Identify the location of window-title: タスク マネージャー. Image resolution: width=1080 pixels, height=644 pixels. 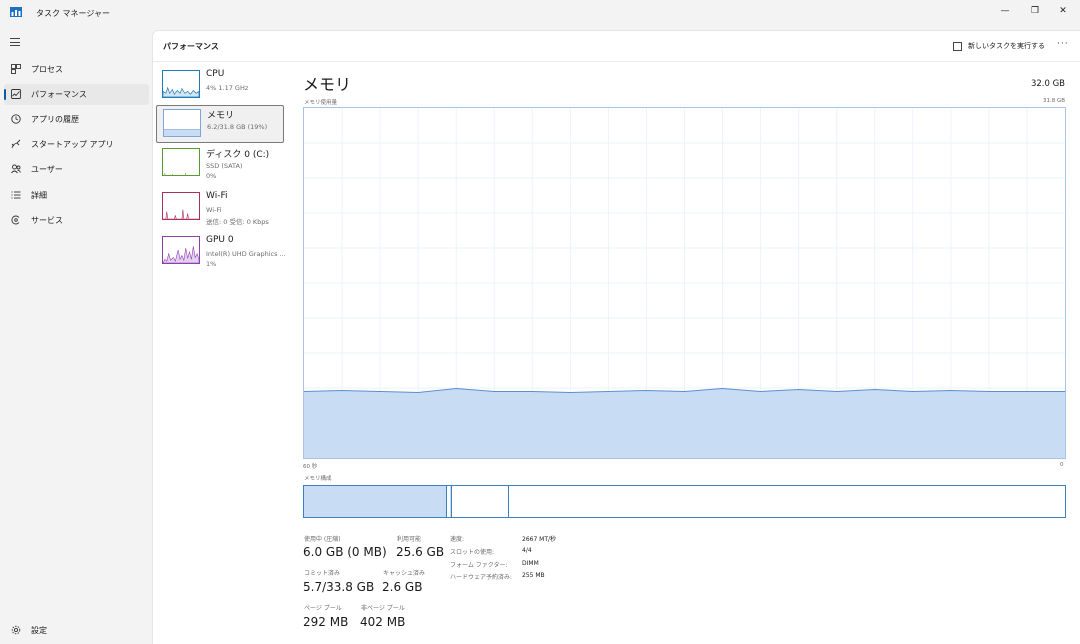
(73, 13).